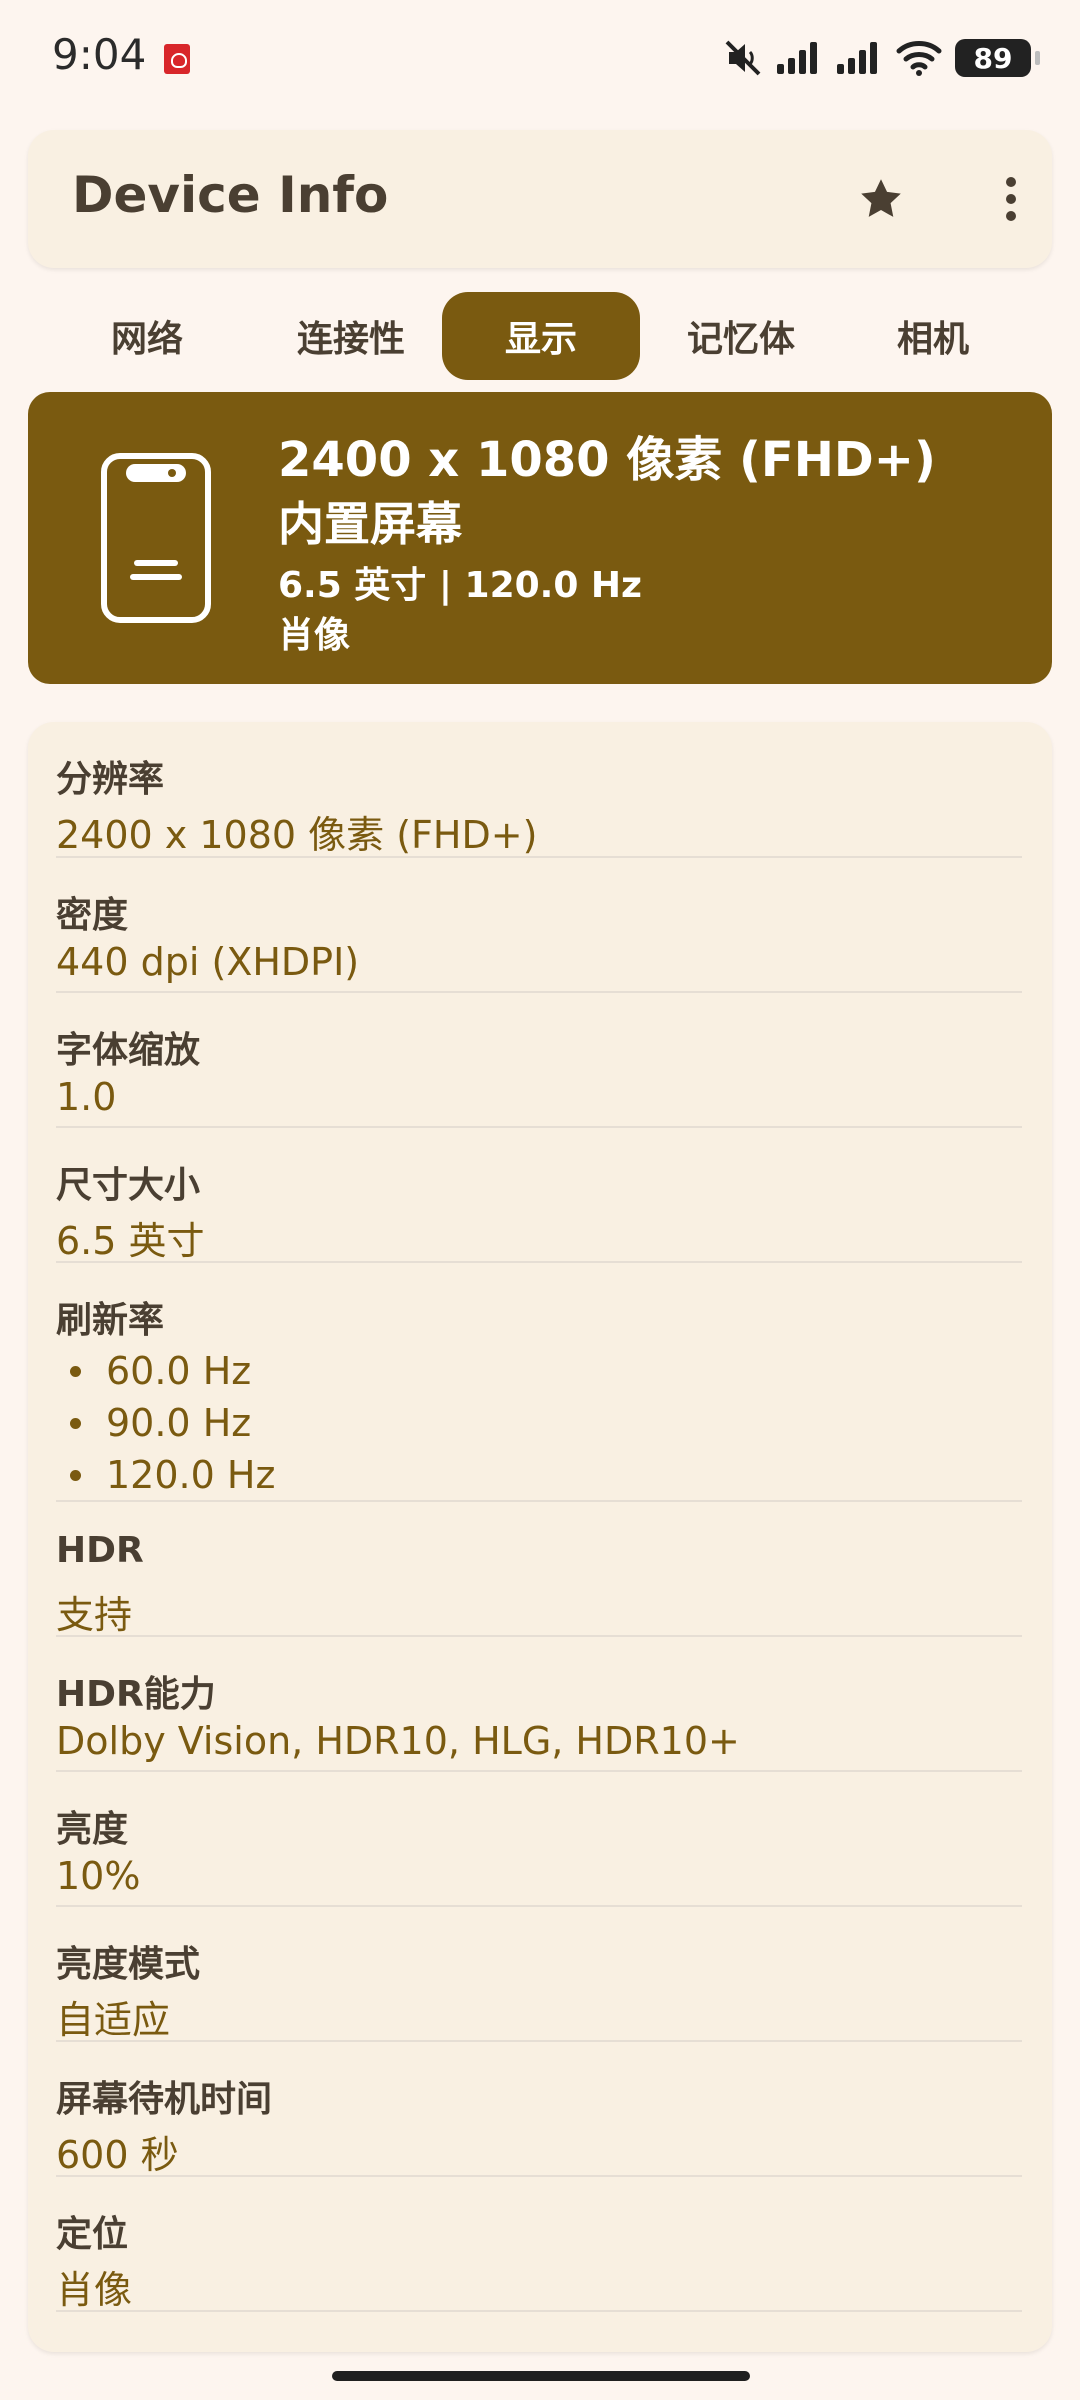 The width and height of the screenshot is (1080, 2400). What do you see at coordinates (156, 538) in the screenshot?
I see `phone-icon` at bounding box center [156, 538].